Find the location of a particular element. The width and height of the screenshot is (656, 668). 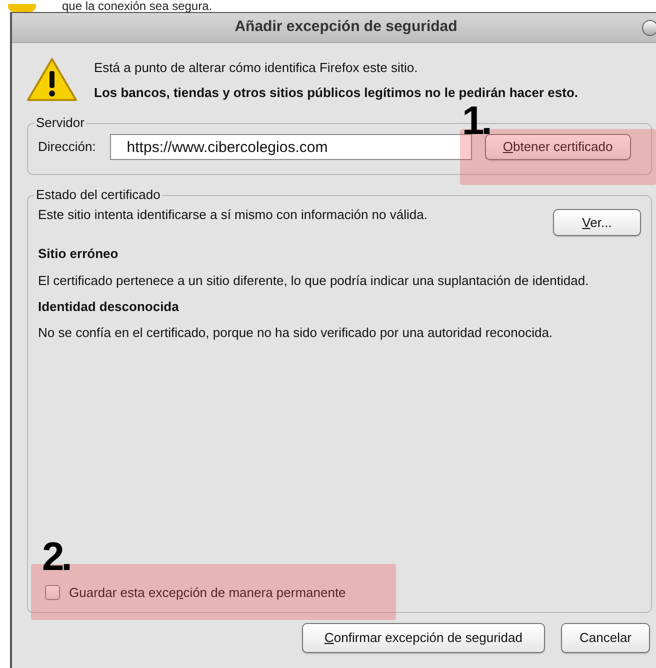

status-summary: Este sitio intenta identificarse a sí mismo con información no válida. is located at coordinates (233, 215).